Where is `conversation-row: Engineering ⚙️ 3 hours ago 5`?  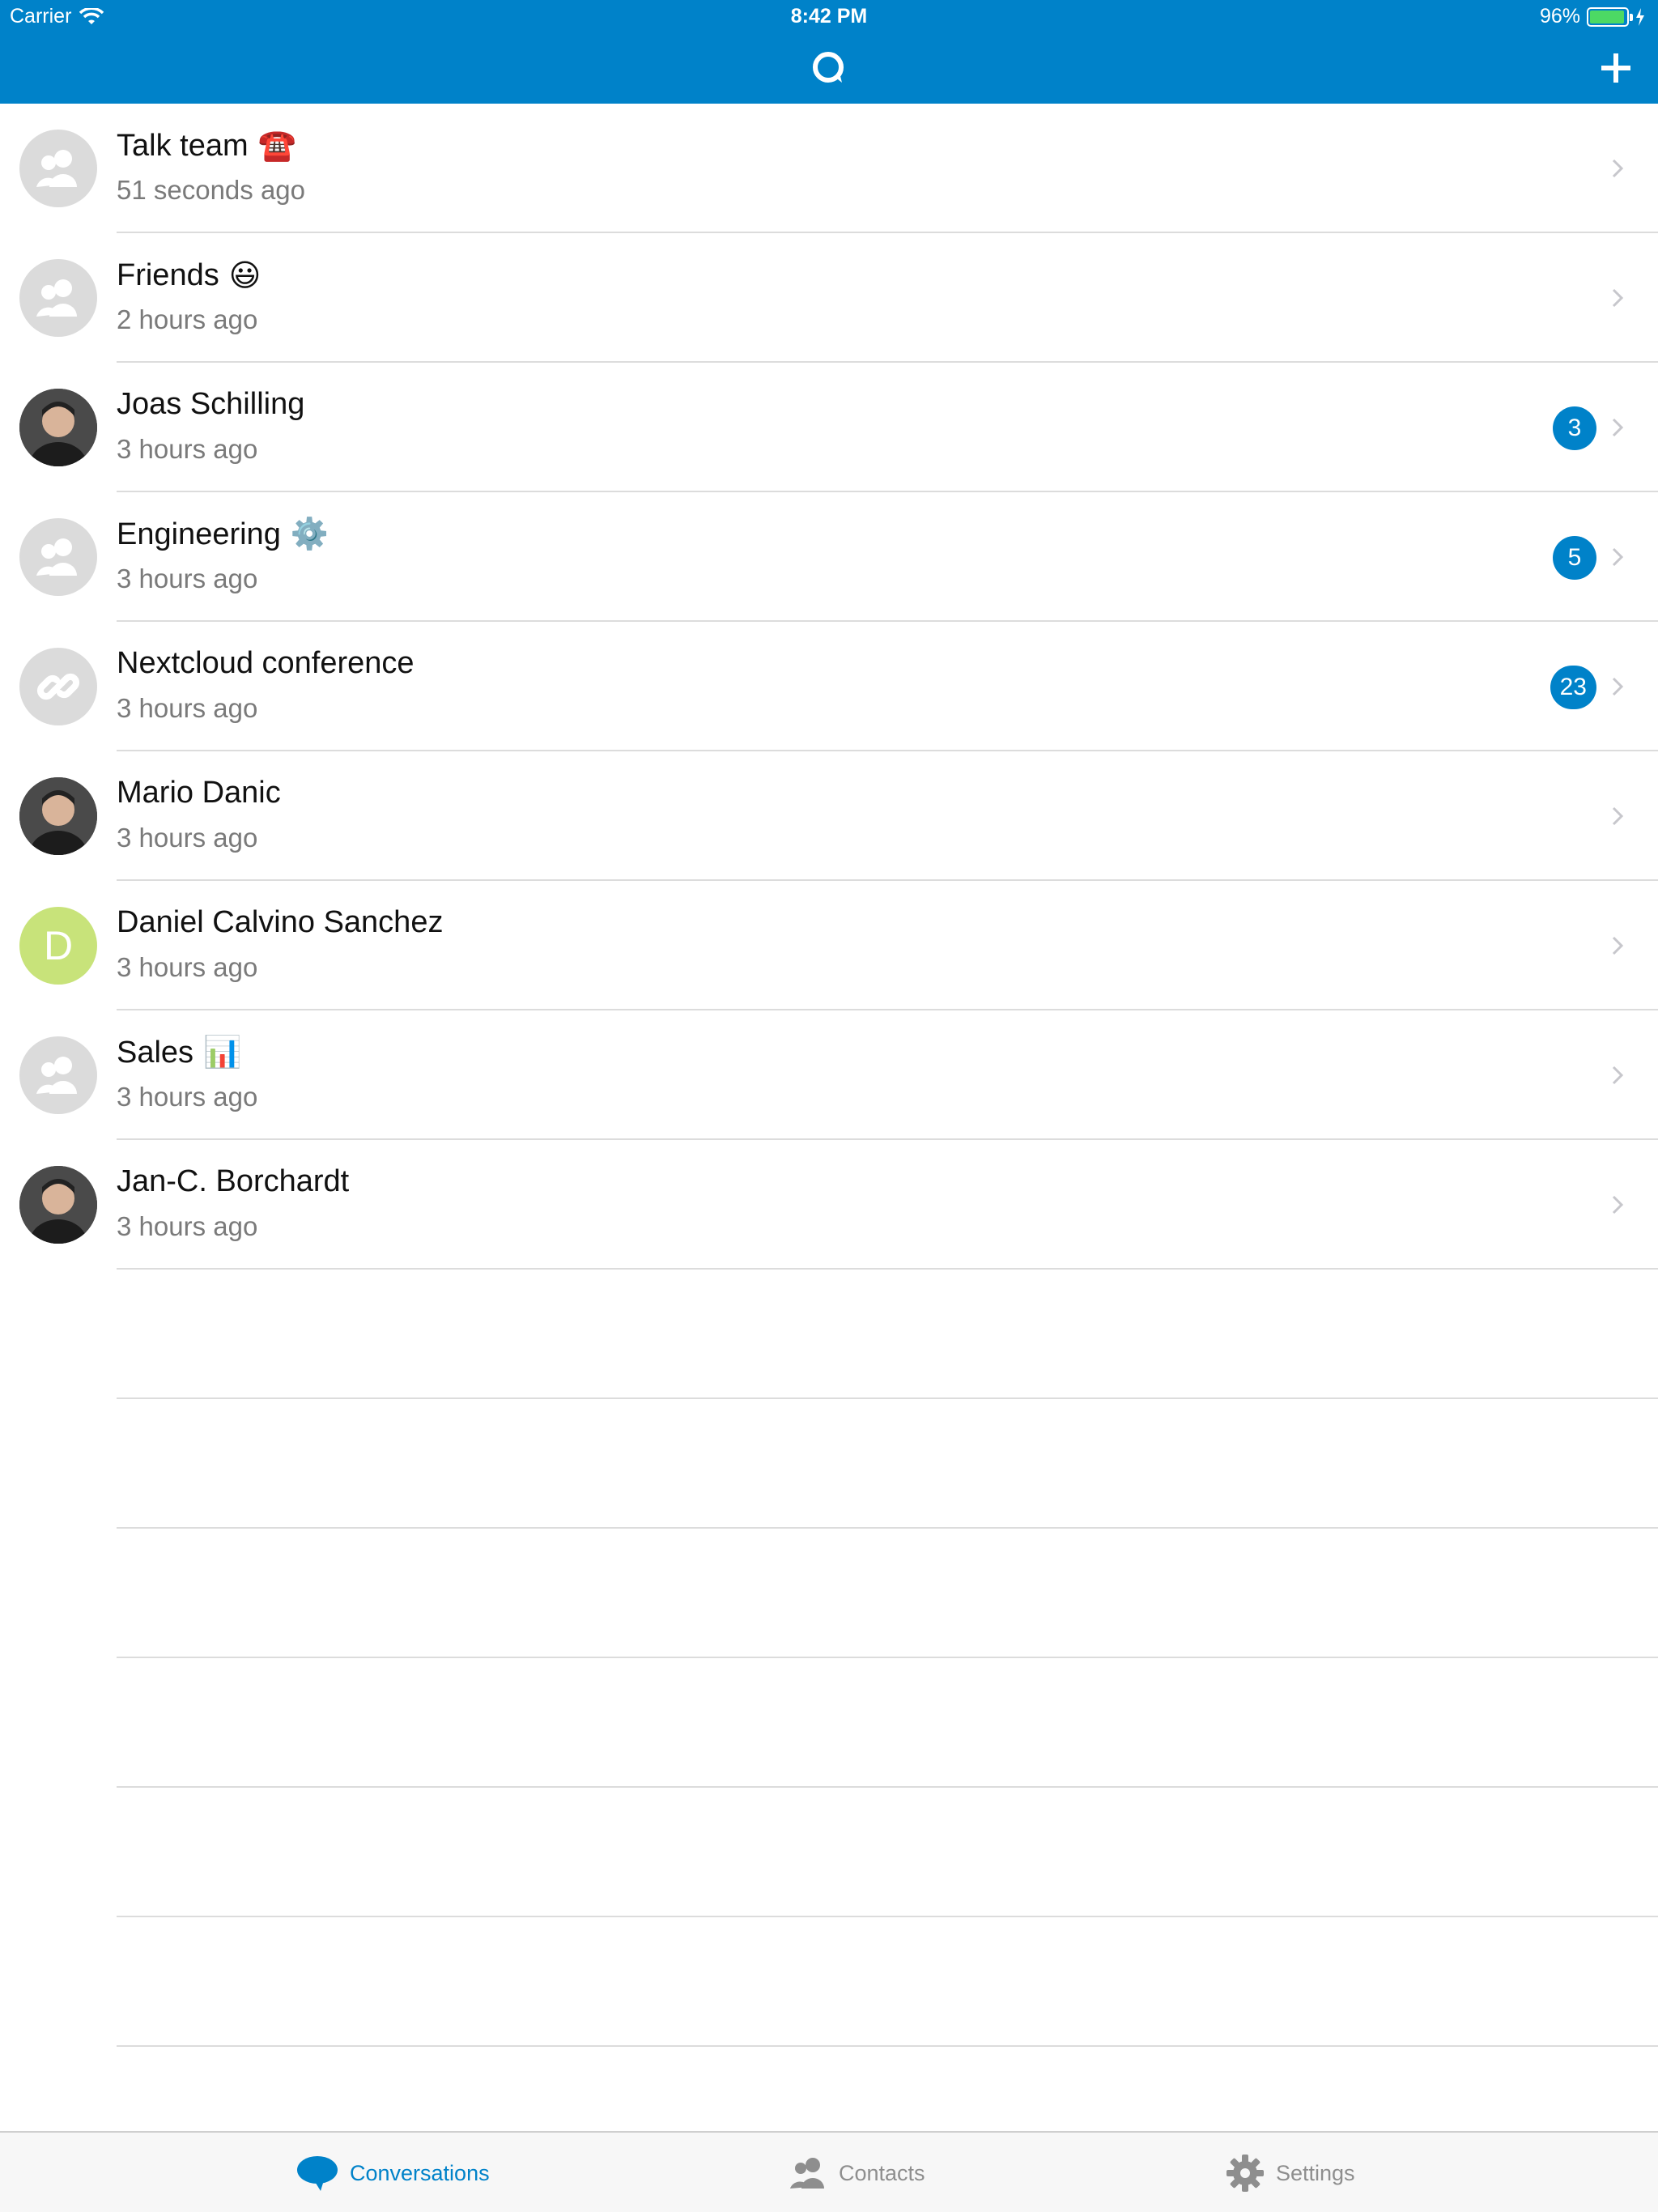
conversation-row: Engineering ⚙️ 3 hours ago 5 is located at coordinates (829, 557).